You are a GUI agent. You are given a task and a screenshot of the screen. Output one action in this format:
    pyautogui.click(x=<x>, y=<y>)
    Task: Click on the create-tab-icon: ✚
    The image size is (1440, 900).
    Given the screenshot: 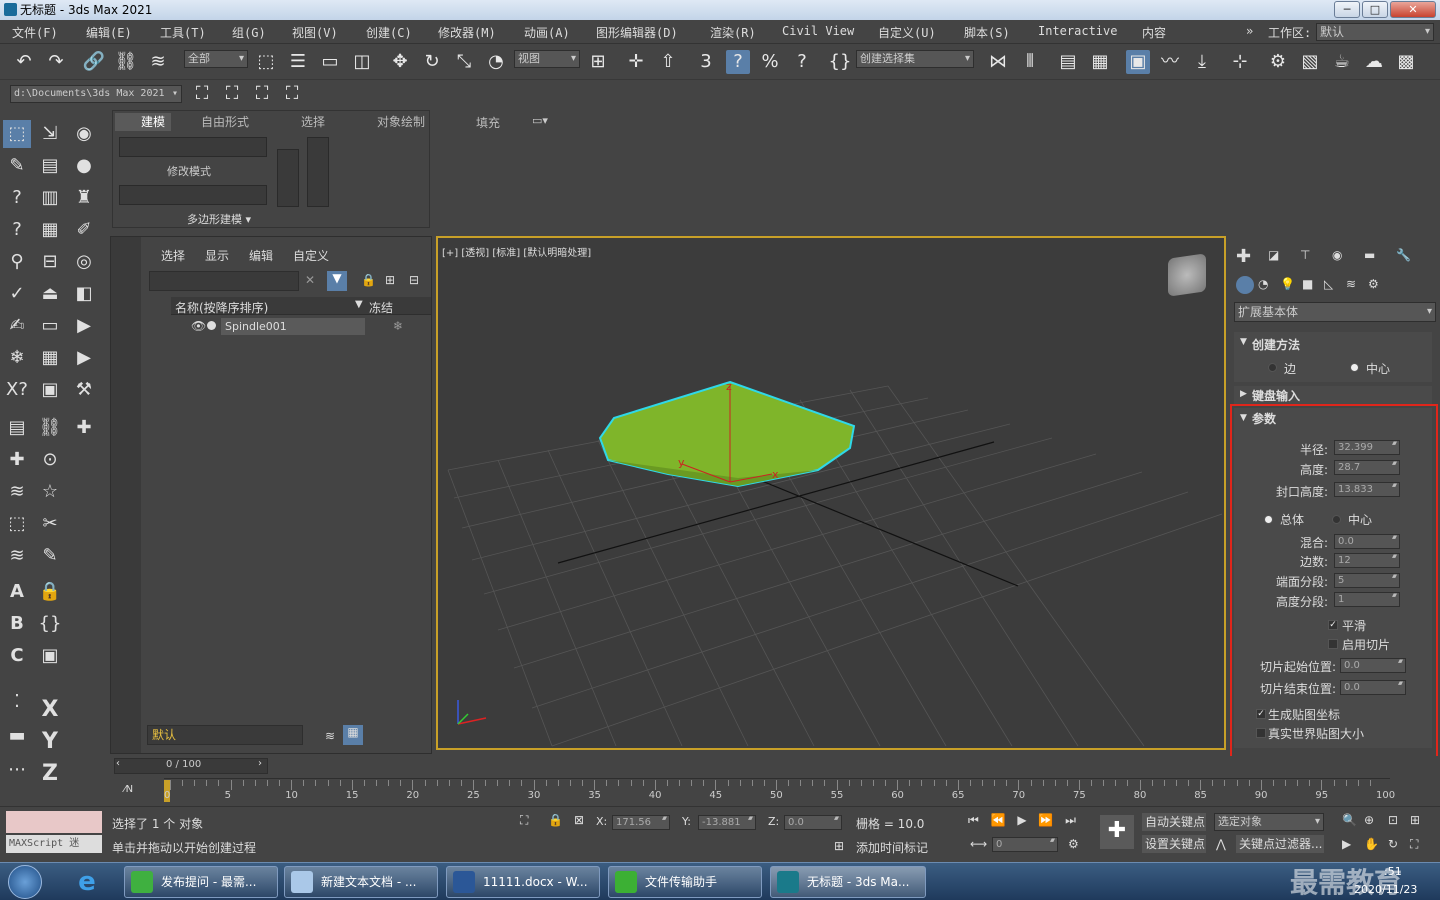 What is the action you would take?
    pyautogui.click(x=1243, y=256)
    